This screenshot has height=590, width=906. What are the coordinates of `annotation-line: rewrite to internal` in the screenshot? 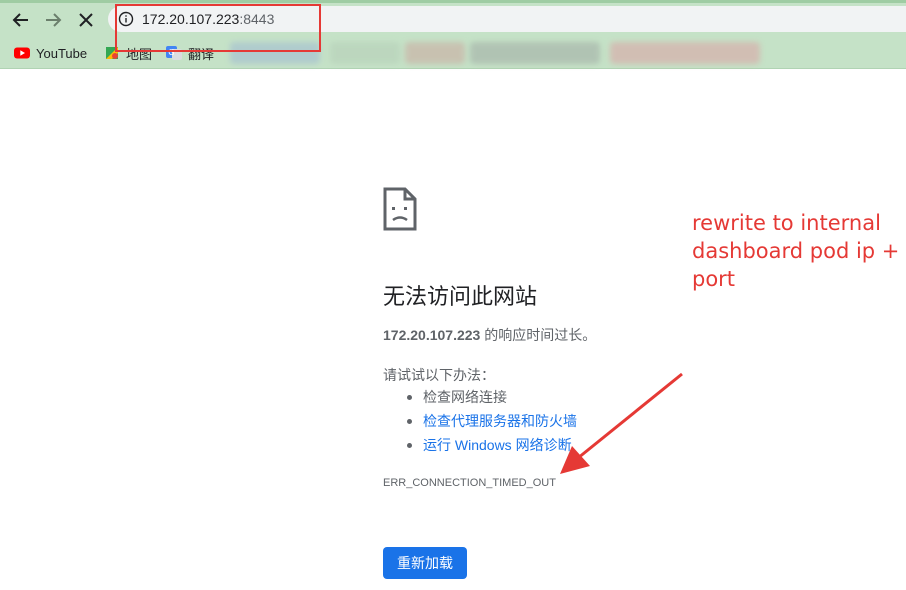 It's located at (786, 223).